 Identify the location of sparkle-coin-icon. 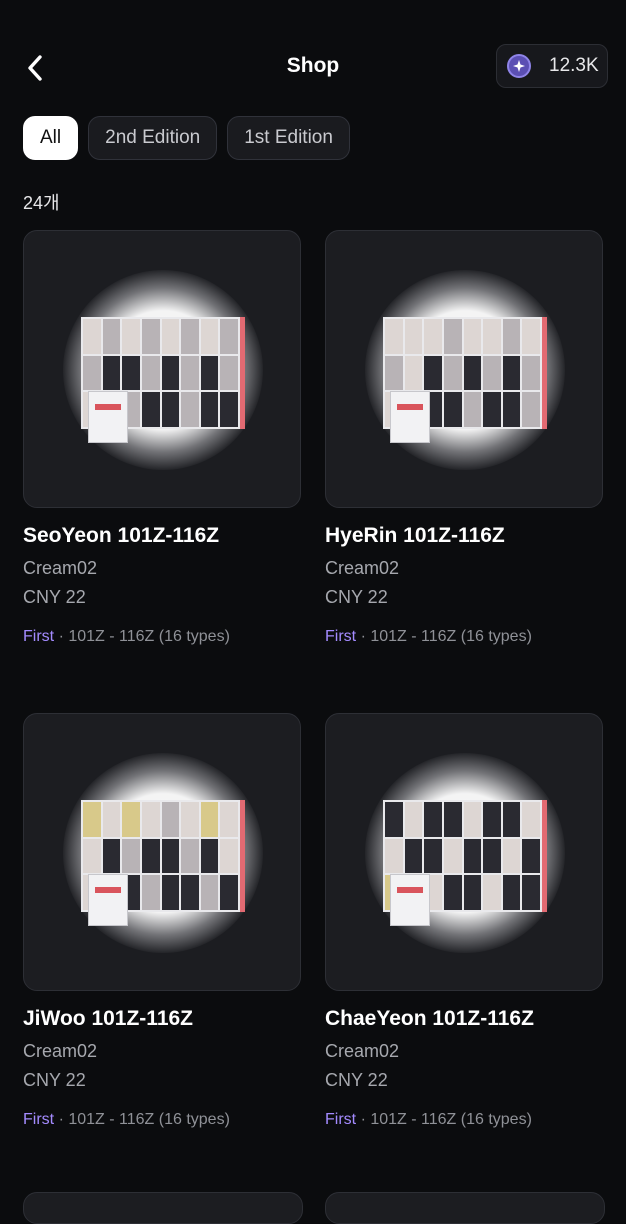
(519, 66).